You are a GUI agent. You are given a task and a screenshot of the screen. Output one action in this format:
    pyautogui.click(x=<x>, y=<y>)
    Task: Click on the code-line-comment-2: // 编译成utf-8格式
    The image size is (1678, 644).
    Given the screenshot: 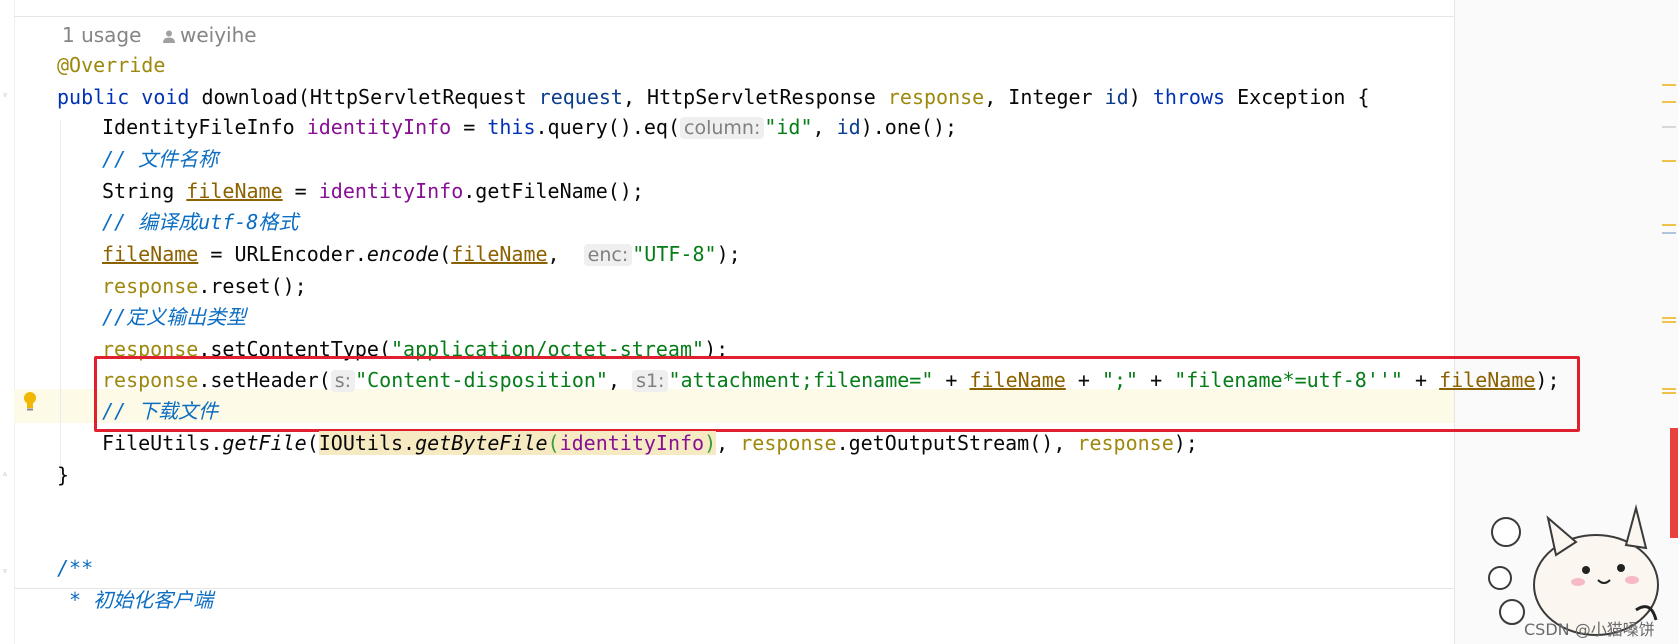 What is the action you would take?
    pyautogui.click(x=200, y=222)
    